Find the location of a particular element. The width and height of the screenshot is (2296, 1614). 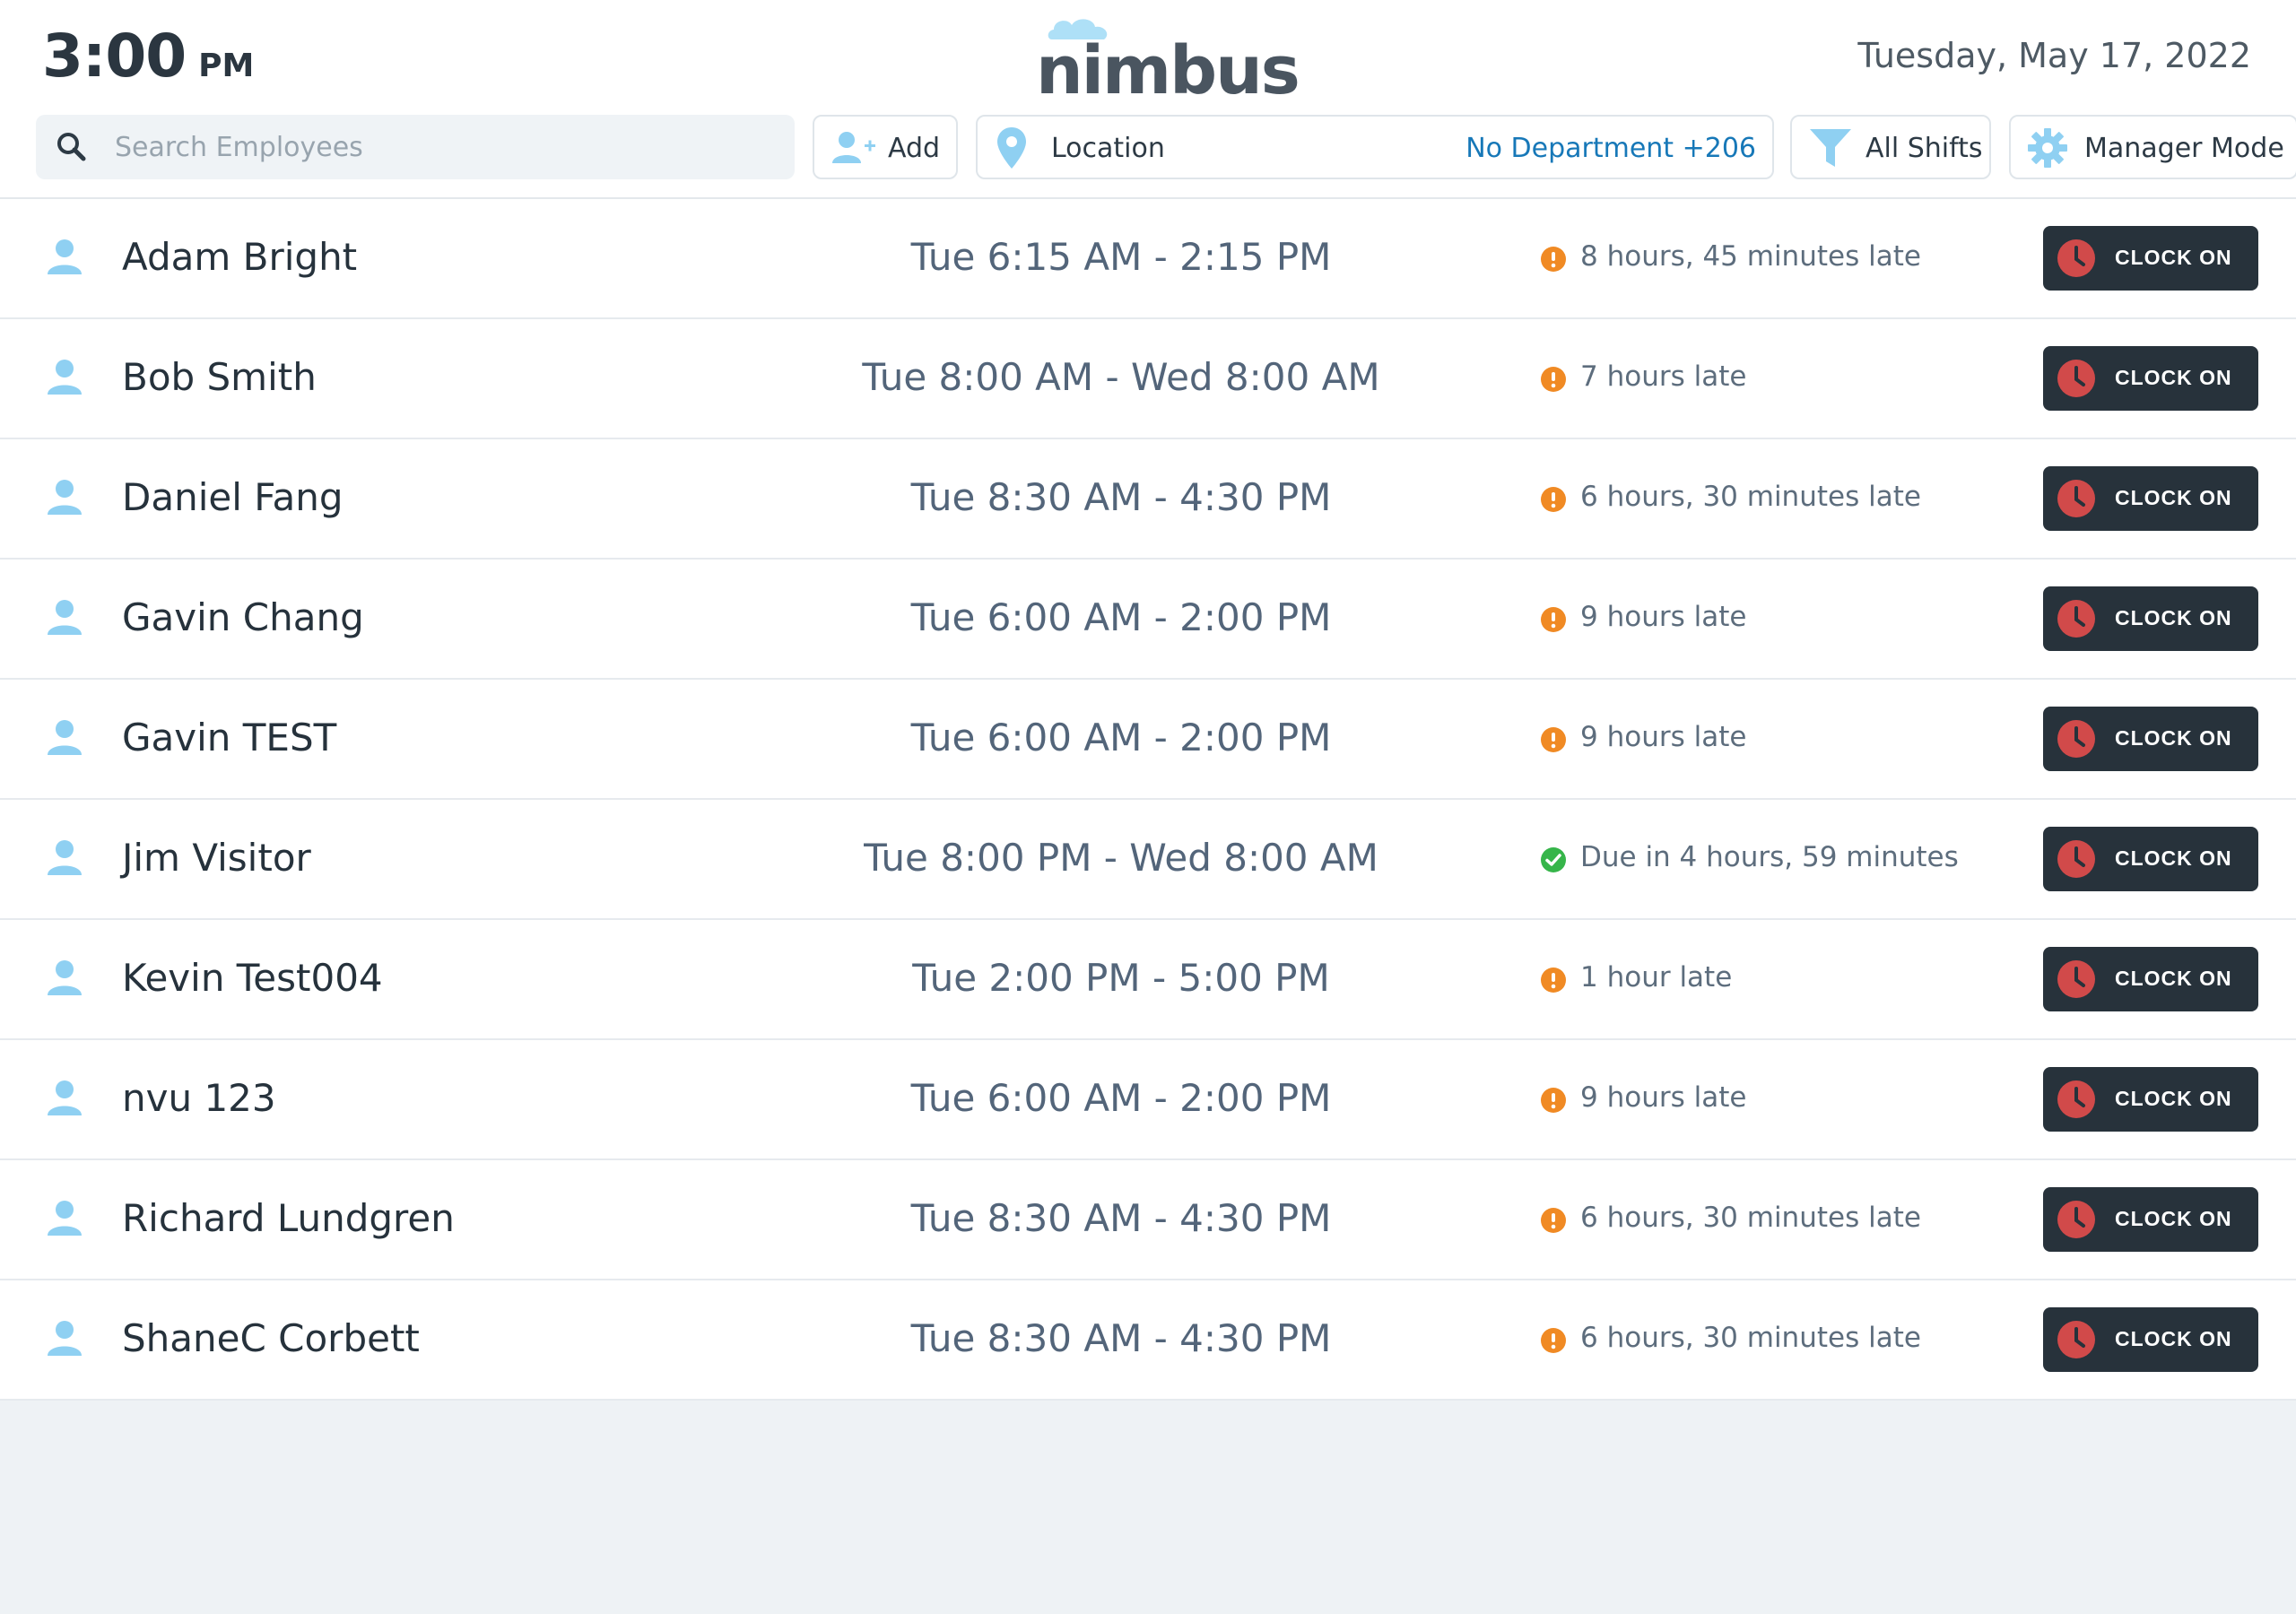

manager-label: Manager Mode is located at coordinates (2184, 148).